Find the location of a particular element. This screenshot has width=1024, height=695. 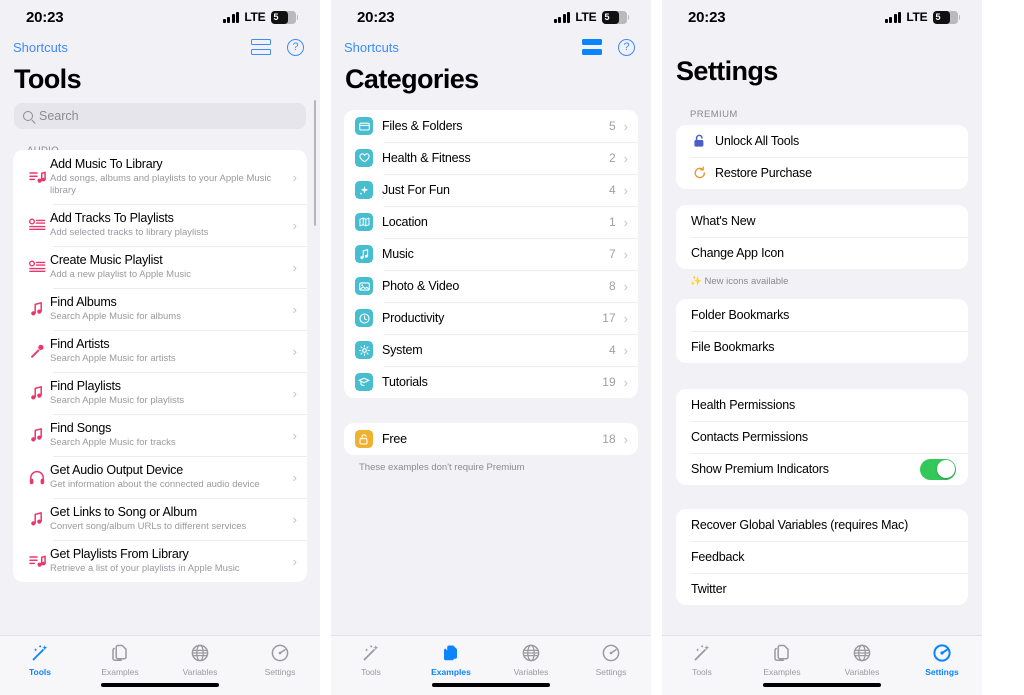

category-label: Productivity is located at coordinates (413, 318).